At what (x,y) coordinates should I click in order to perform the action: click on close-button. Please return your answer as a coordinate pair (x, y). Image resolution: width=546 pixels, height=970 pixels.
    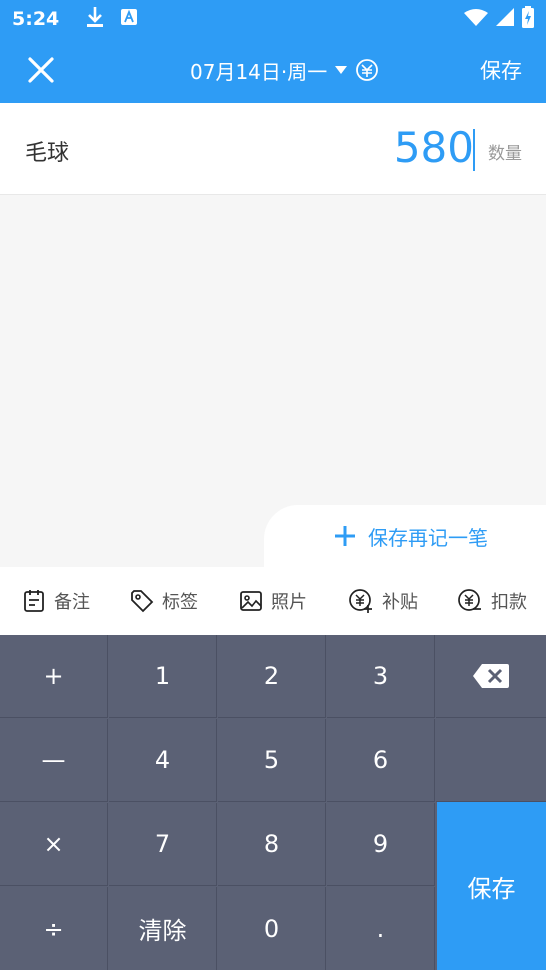
    Looking at the image, I should click on (41, 70).